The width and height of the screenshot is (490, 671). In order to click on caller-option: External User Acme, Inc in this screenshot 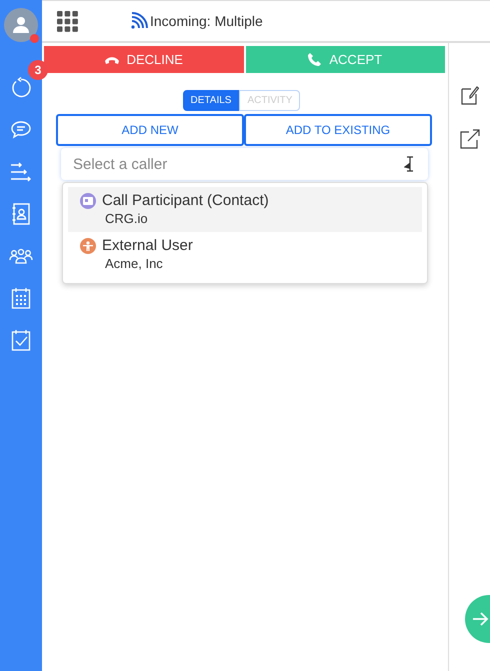, I will do `click(245, 254)`.